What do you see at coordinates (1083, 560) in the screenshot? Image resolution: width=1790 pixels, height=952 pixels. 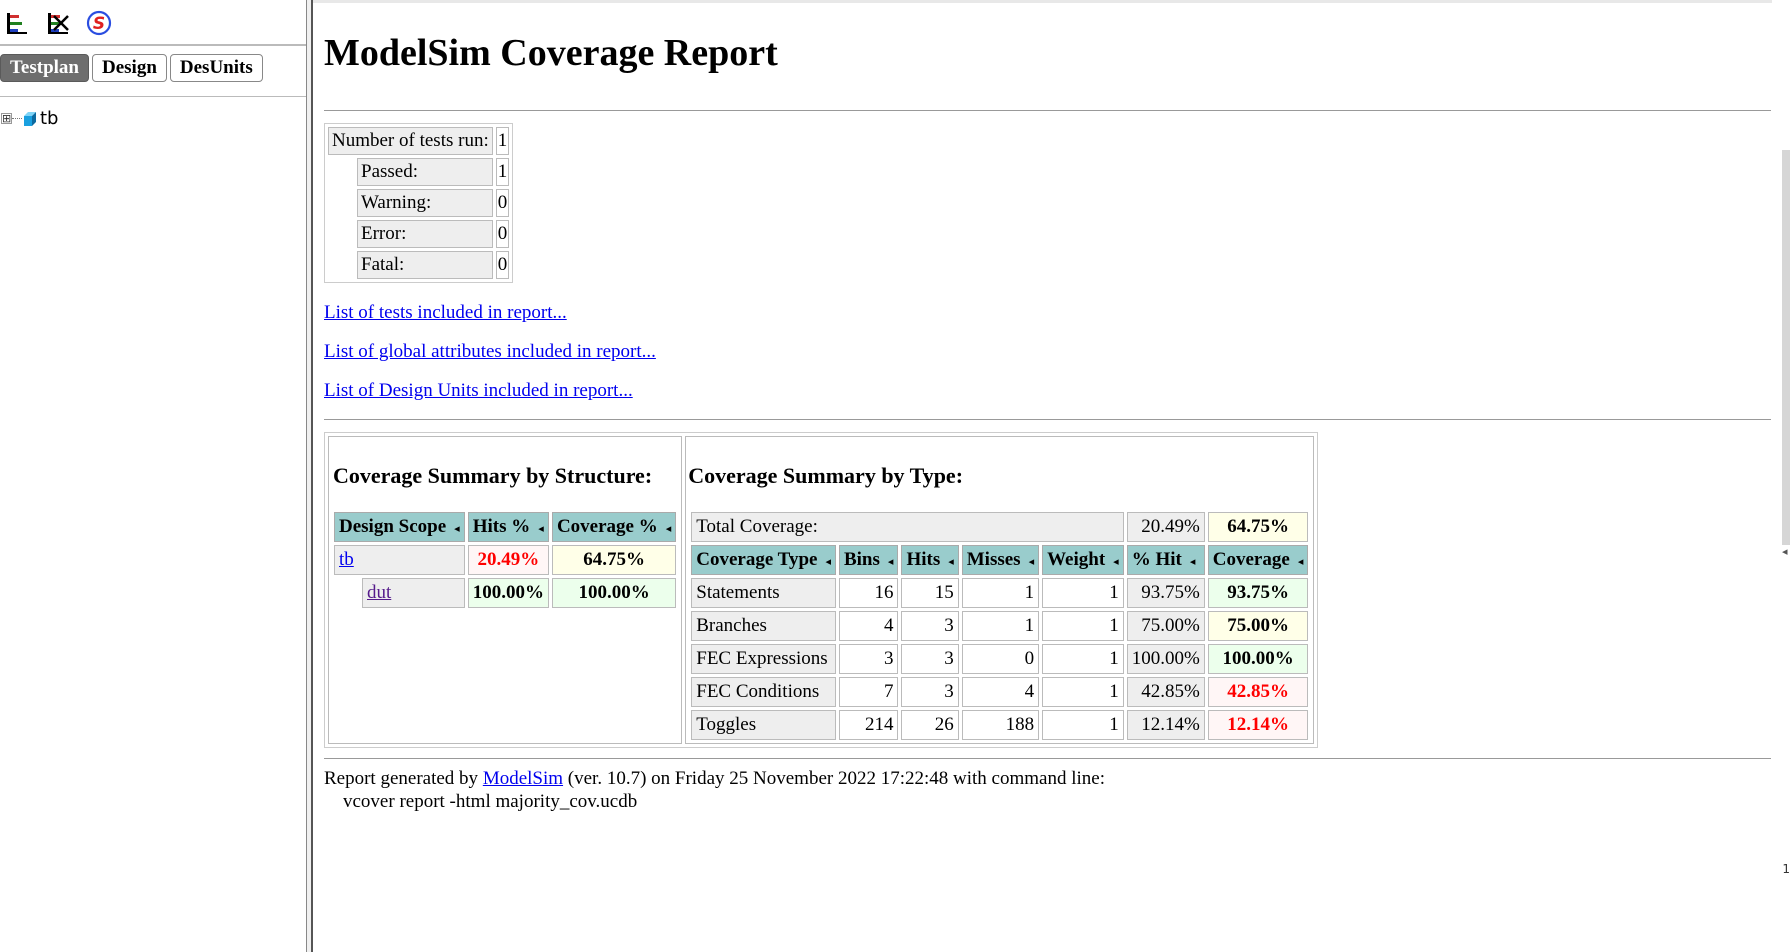 I see `col-weight: Weight ◂` at bounding box center [1083, 560].